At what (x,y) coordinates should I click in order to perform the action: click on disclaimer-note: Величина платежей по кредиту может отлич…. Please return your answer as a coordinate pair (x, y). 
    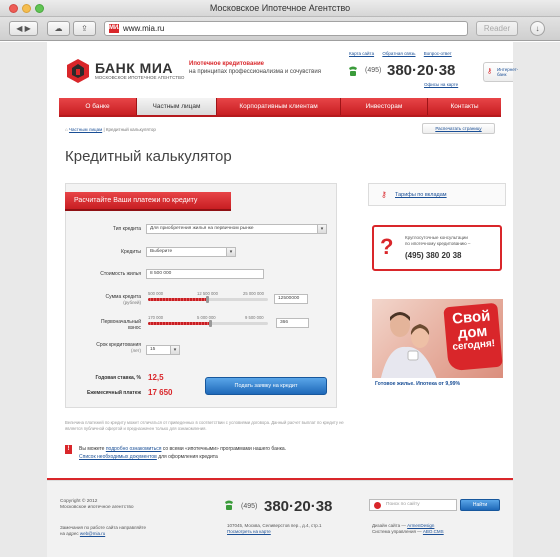
    Looking at the image, I should click on (204, 425).